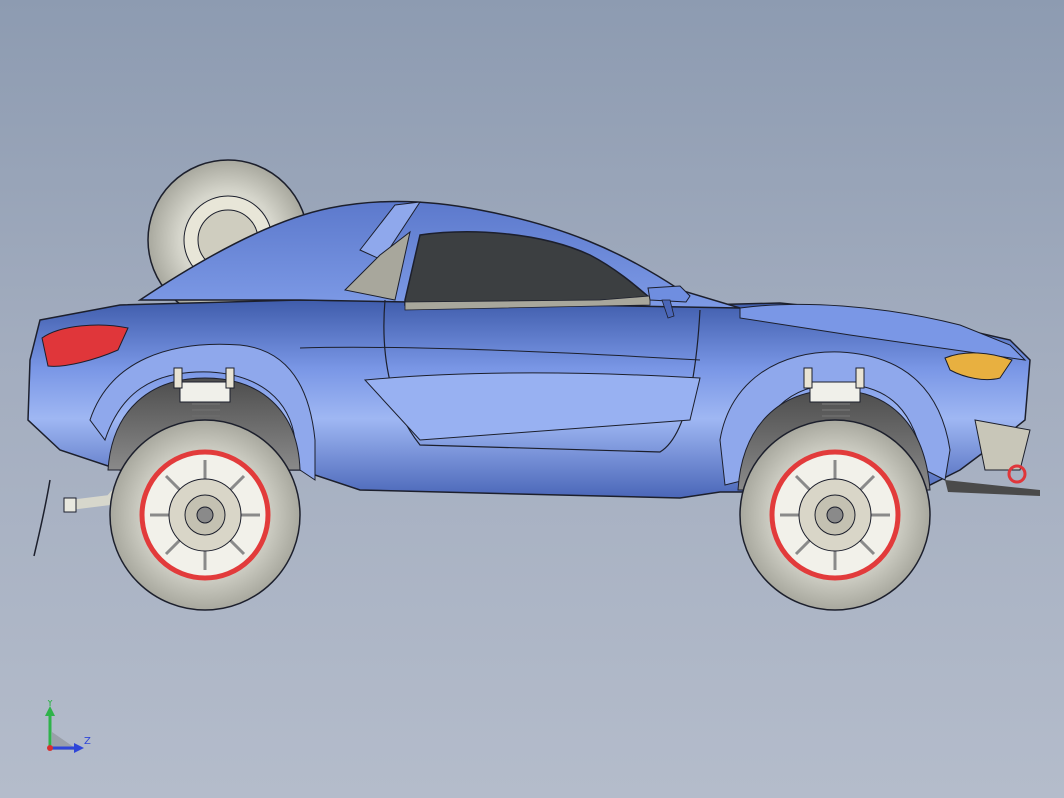 This screenshot has height=798, width=1064. I want to click on axis-triad: Y Z, so click(68, 726).